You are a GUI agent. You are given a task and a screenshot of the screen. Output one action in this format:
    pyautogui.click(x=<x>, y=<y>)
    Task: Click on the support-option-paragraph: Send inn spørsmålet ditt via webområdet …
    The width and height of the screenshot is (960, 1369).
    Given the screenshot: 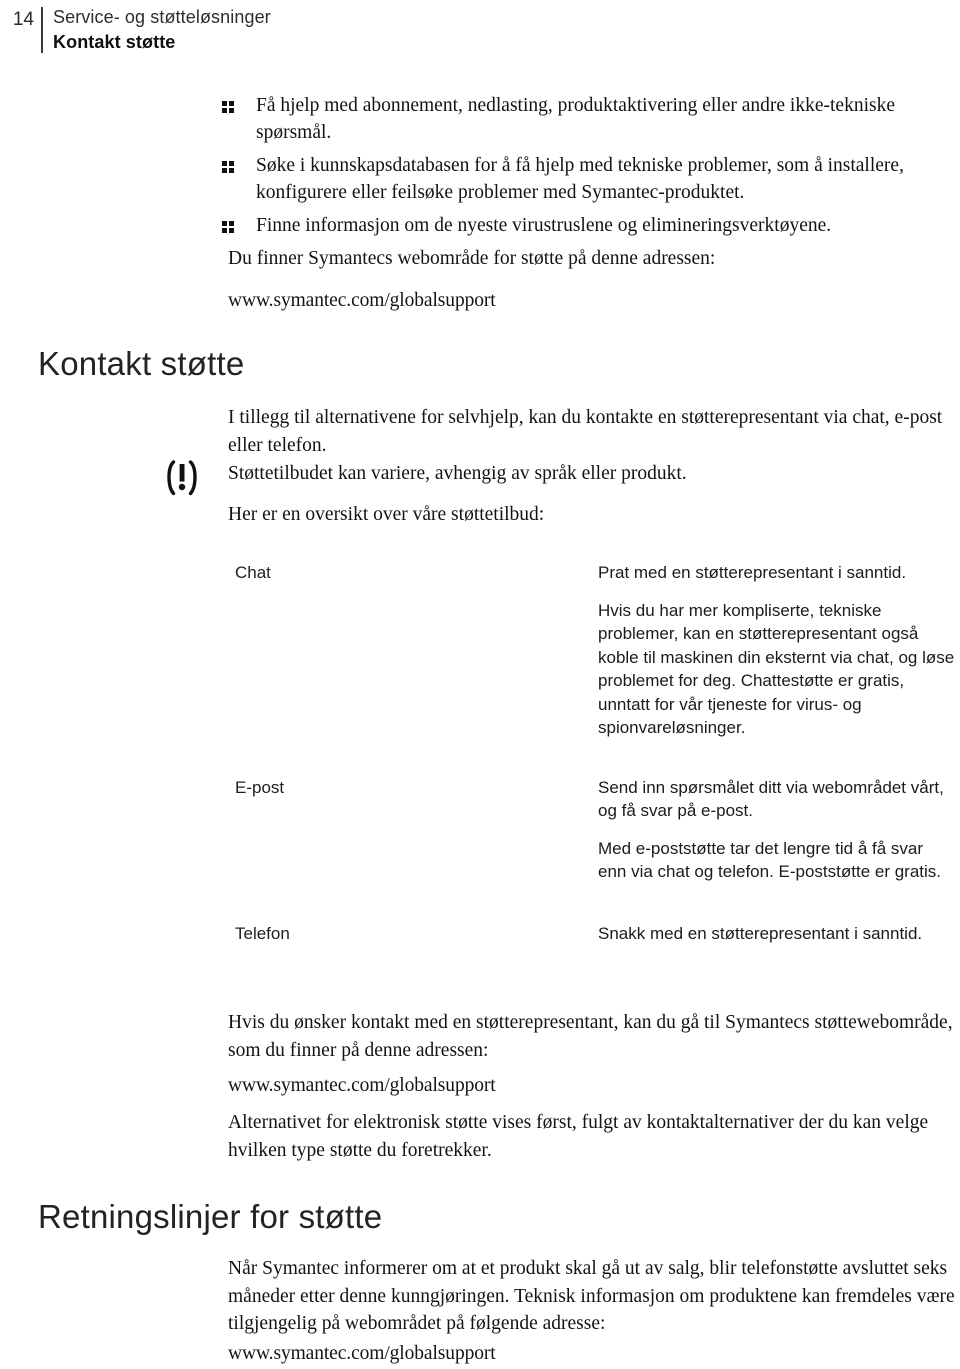 What is the action you would take?
    pyautogui.click(x=771, y=799)
    